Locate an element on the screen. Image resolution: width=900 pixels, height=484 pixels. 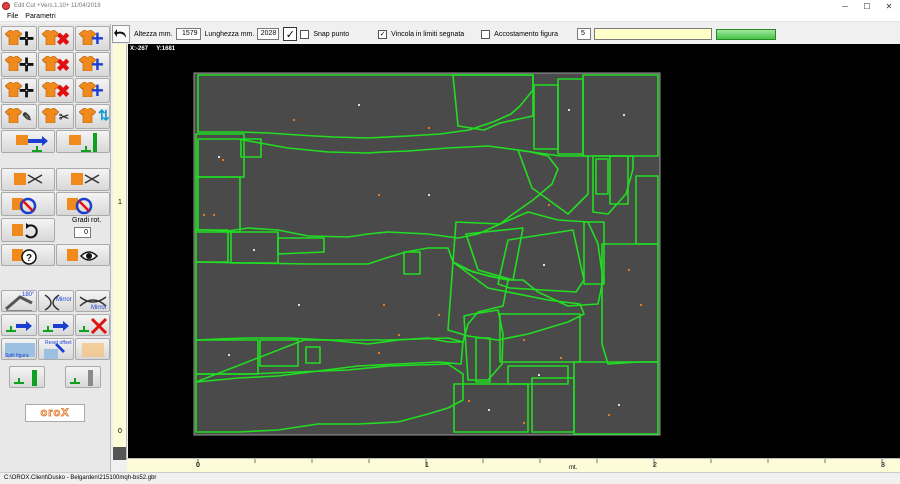
cut-piece-button: ✂ is located at coordinates (56, 116).